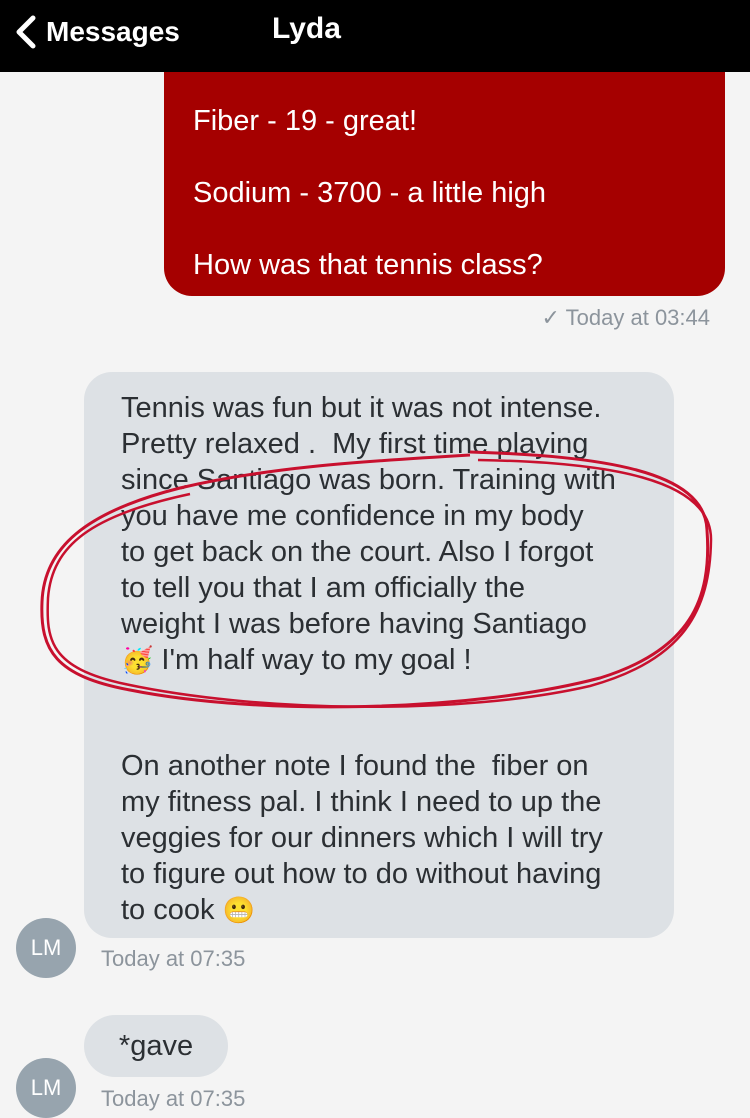 This screenshot has width=750, height=1118. I want to click on contact-name-title: Lyda, so click(306, 28).